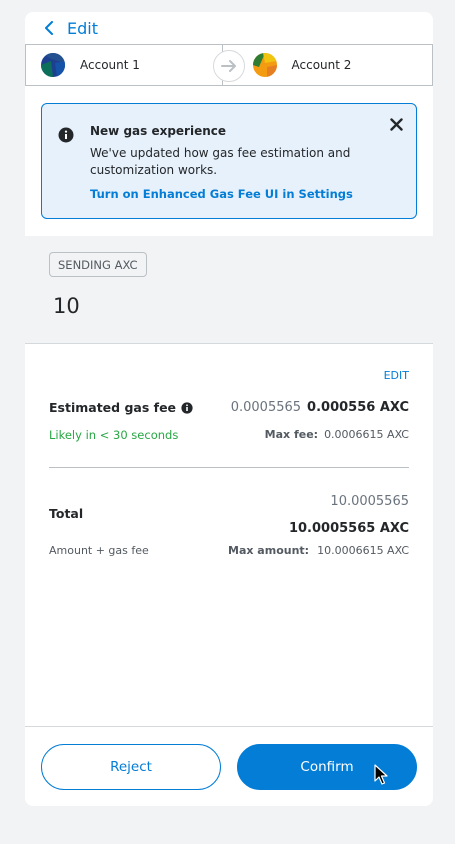 This screenshot has height=844, width=455. What do you see at coordinates (291, 434) in the screenshot?
I see `max-fee-key: Max fee:` at bounding box center [291, 434].